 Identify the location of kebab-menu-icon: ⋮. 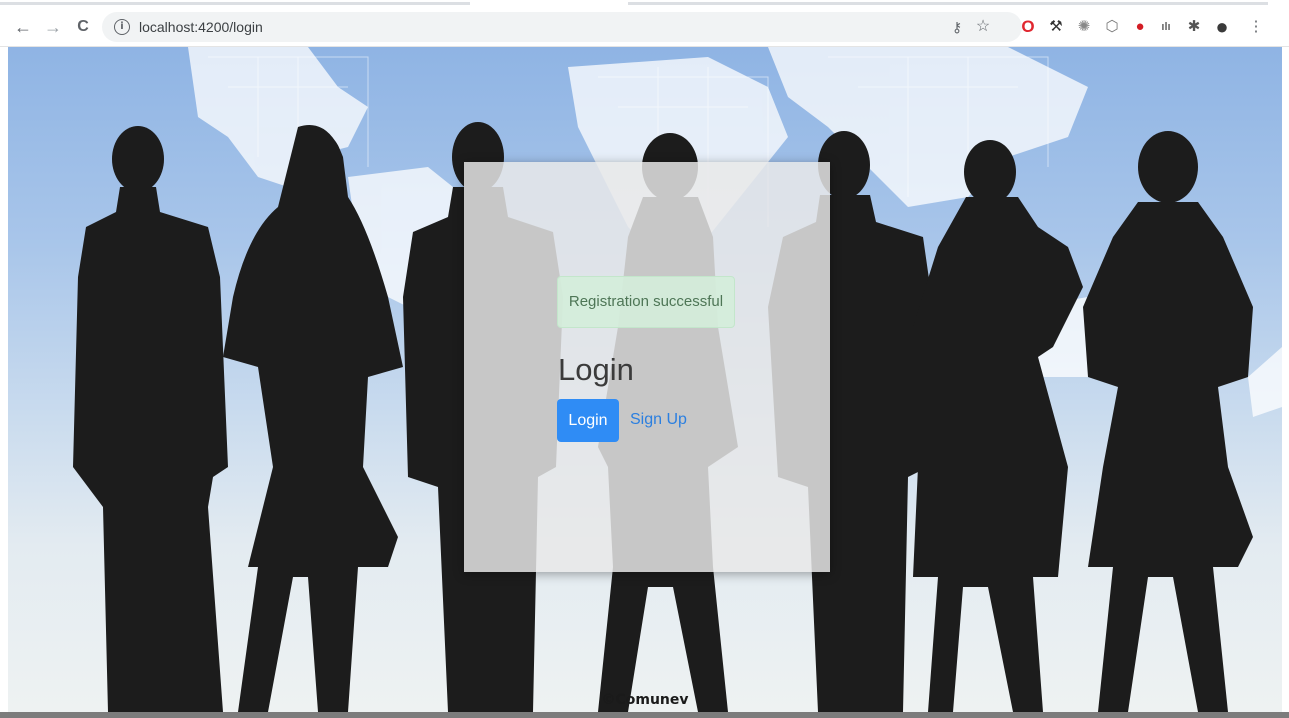
(1256, 27).